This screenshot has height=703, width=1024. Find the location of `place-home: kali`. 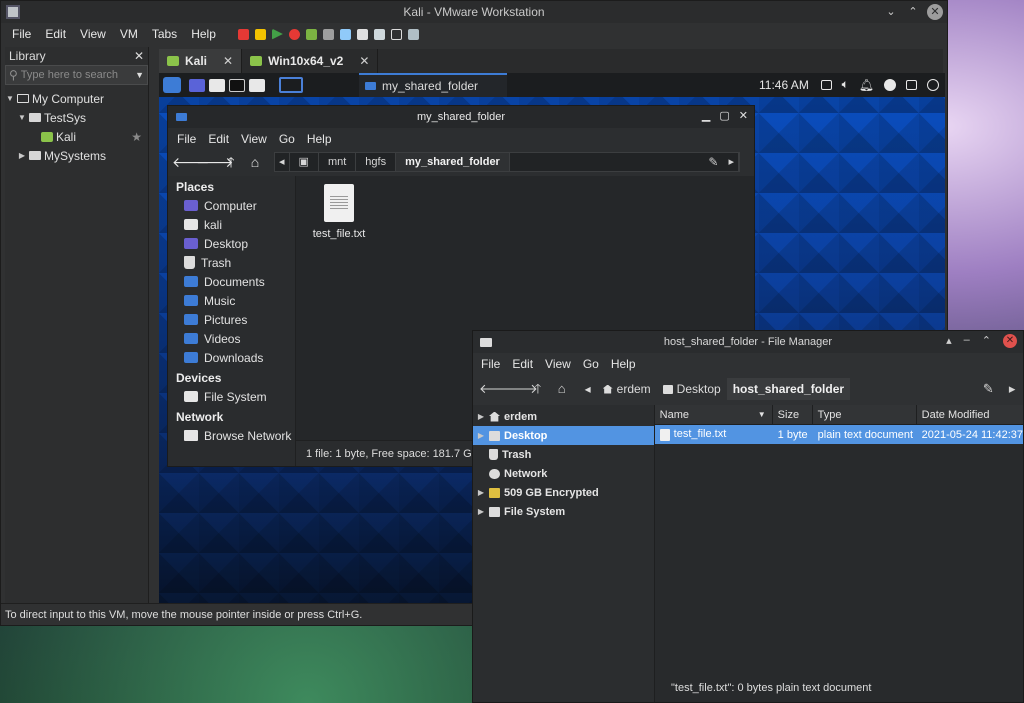

place-home: kali is located at coordinates (231, 224).